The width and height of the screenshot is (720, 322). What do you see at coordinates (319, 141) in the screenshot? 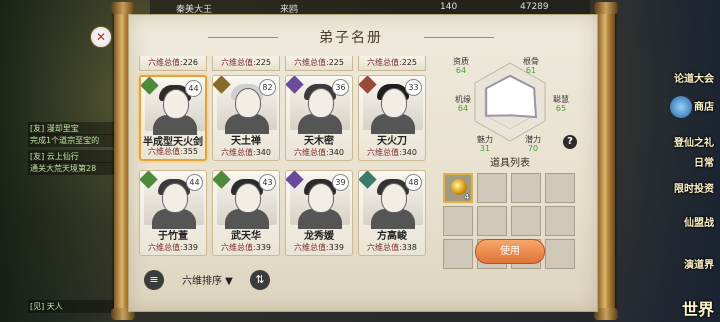
I see `disciple-name: 天木密` at bounding box center [319, 141].